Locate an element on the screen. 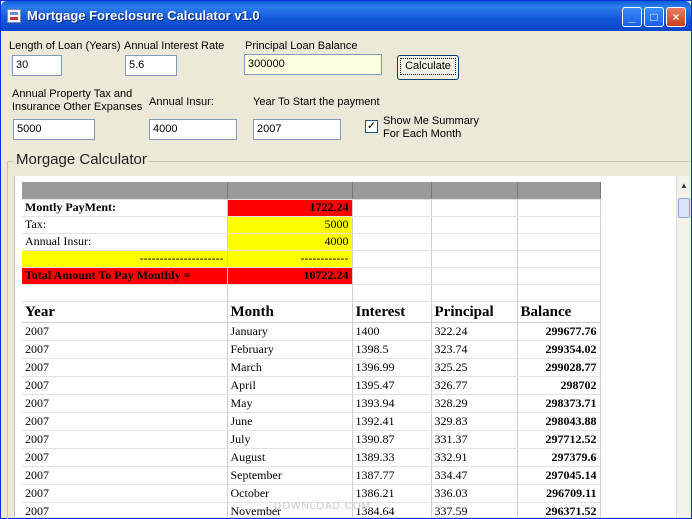 Image resolution: width=692 pixels, height=519 pixels. cell-principal: 322.24 is located at coordinates (474, 331).